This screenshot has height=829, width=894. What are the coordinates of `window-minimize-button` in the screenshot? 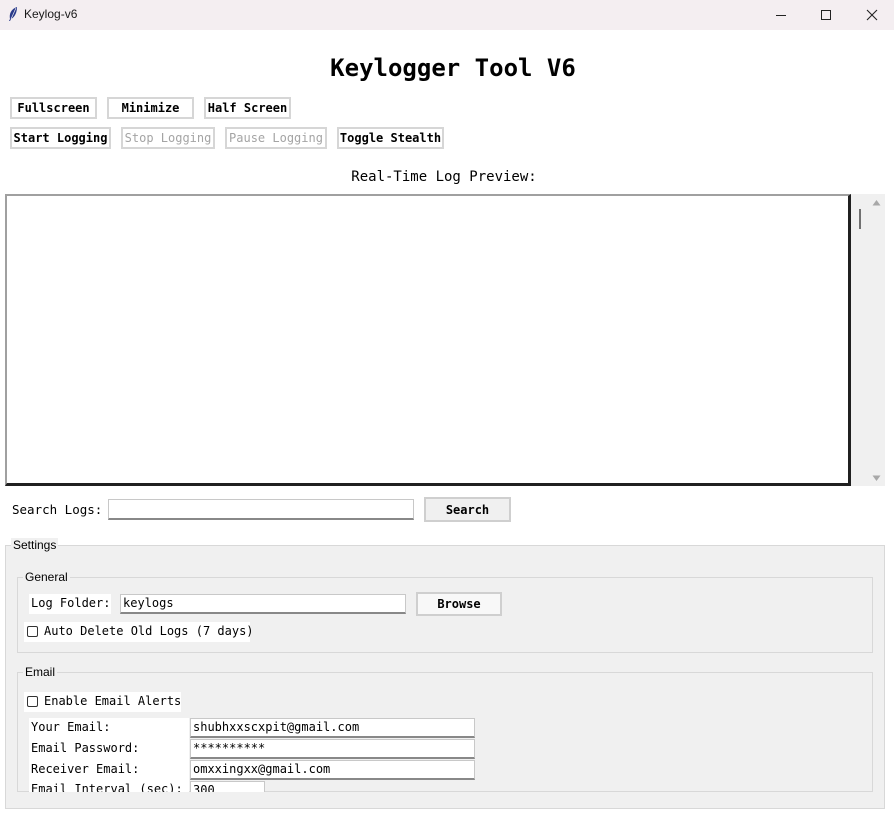 It's located at (781, 15).